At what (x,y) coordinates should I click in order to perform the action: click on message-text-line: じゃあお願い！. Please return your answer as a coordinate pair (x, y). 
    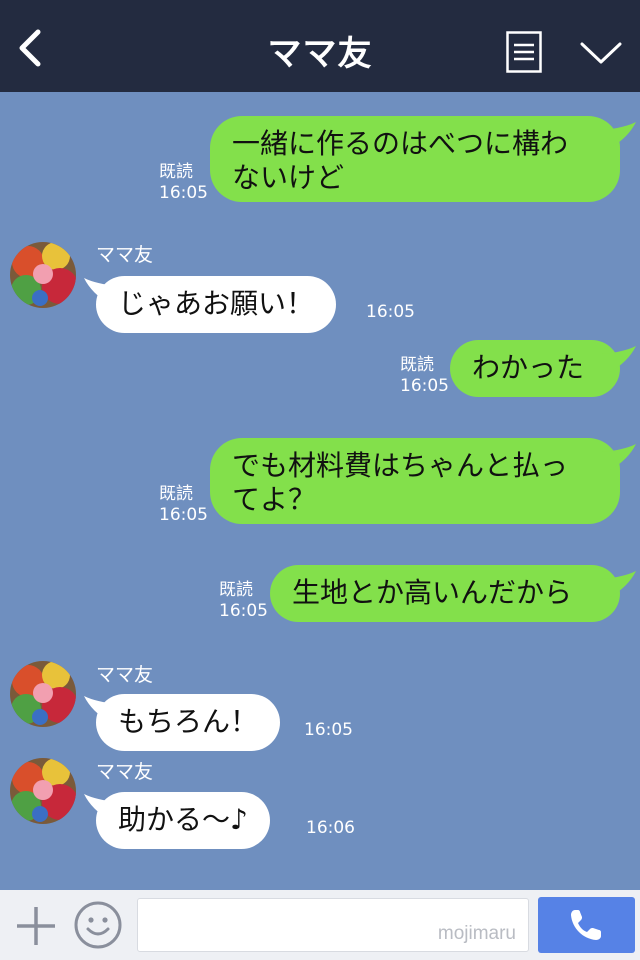
    Looking at the image, I should click on (216, 303).